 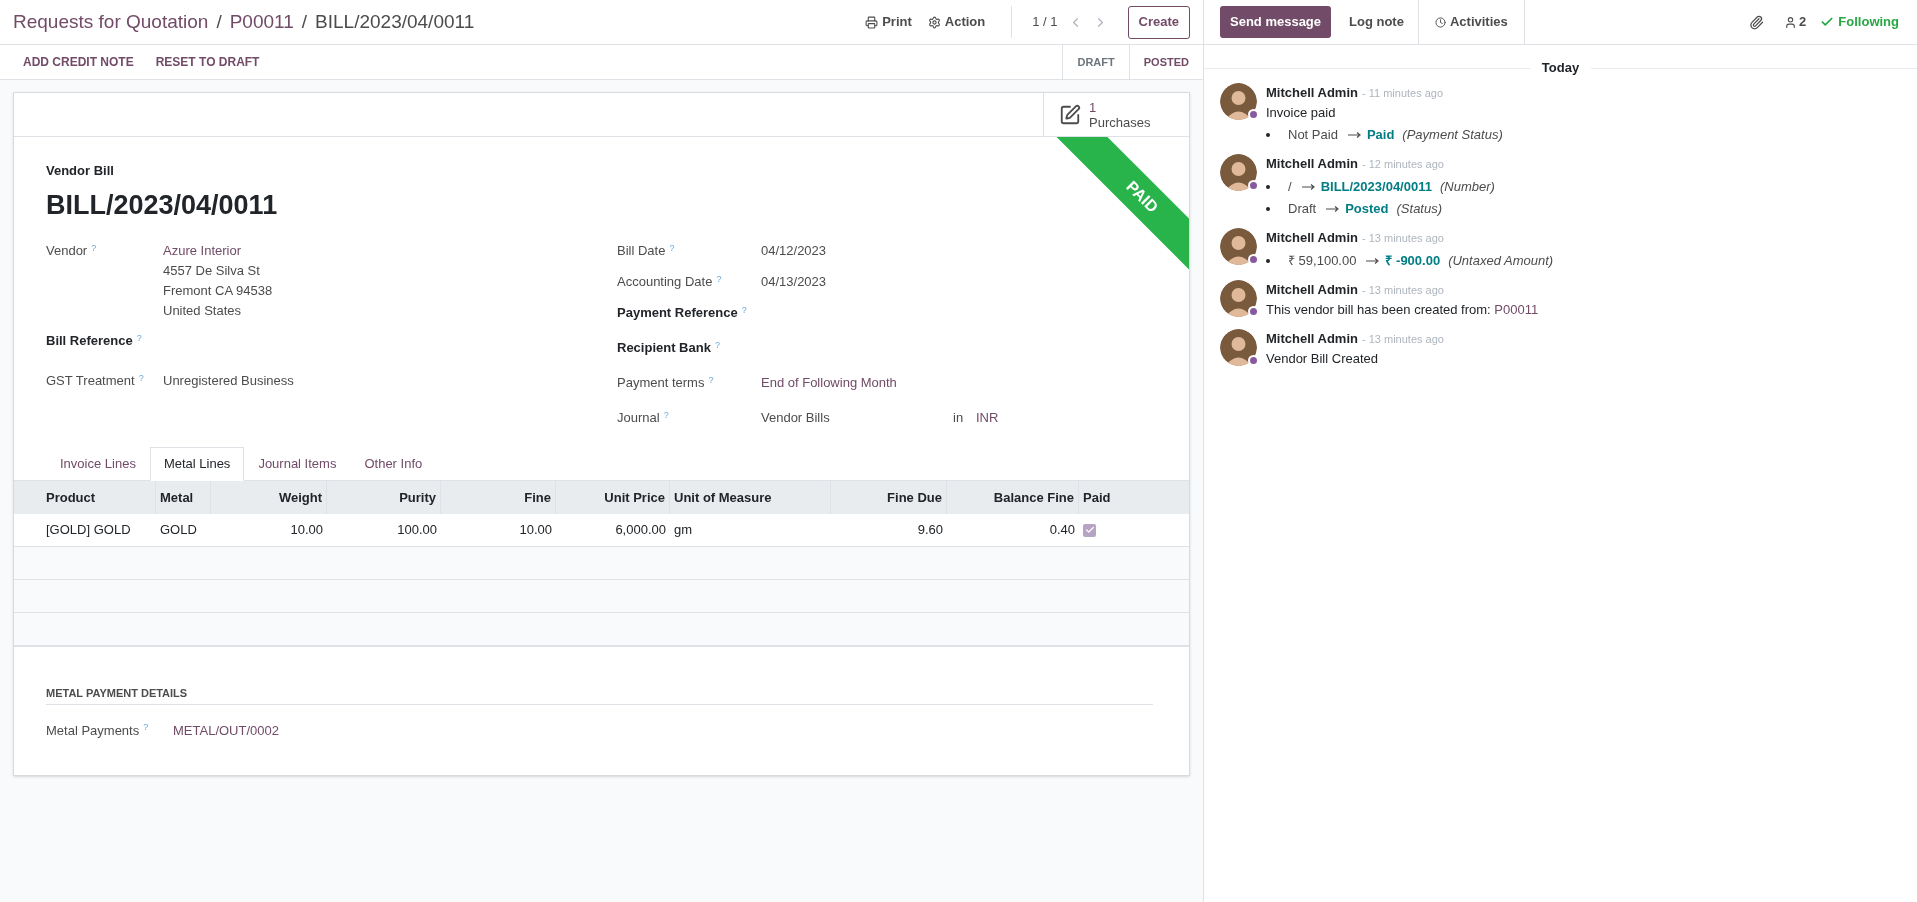 I want to click on old-value: Not Paid, so click(x=1313, y=135).